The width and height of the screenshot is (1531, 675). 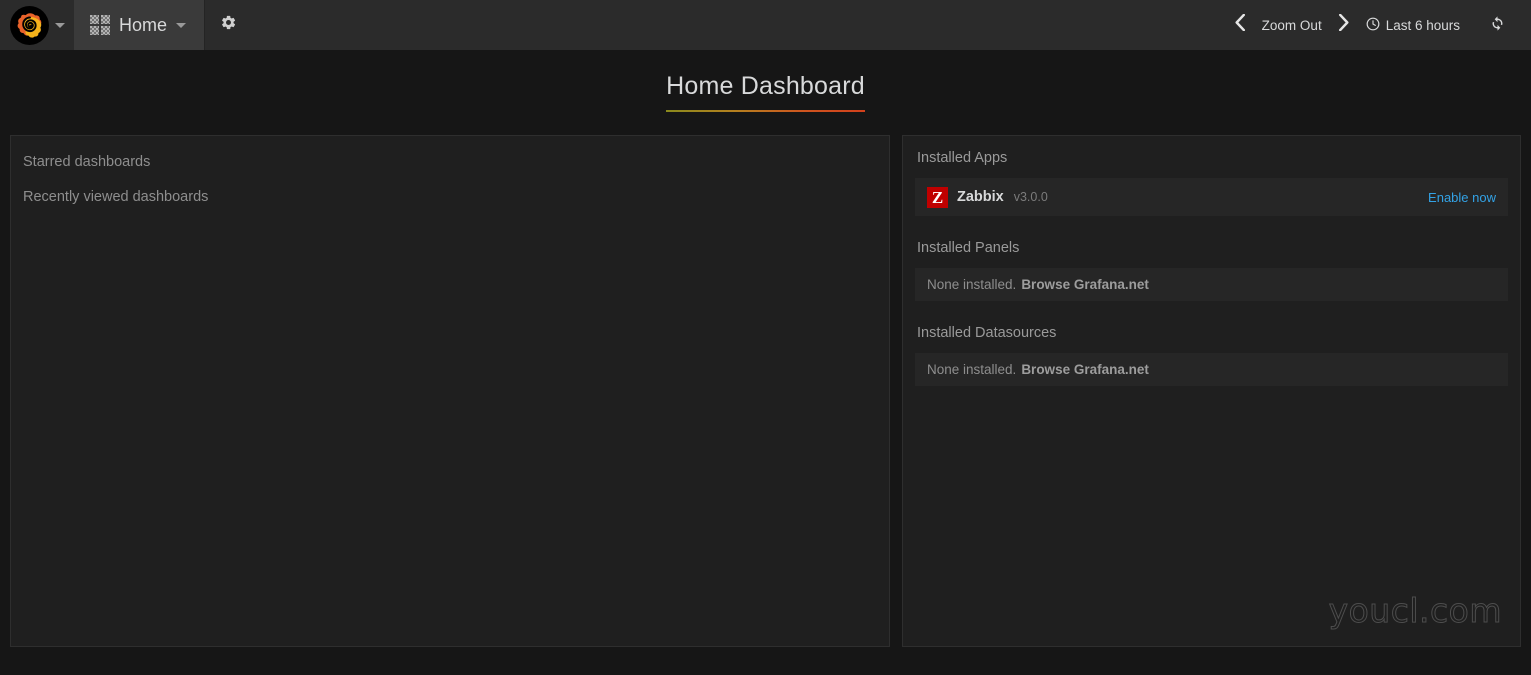 What do you see at coordinates (450, 197) in the screenshot?
I see `recently-viewed-dashboards-link: Recently viewed dashboards` at bounding box center [450, 197].